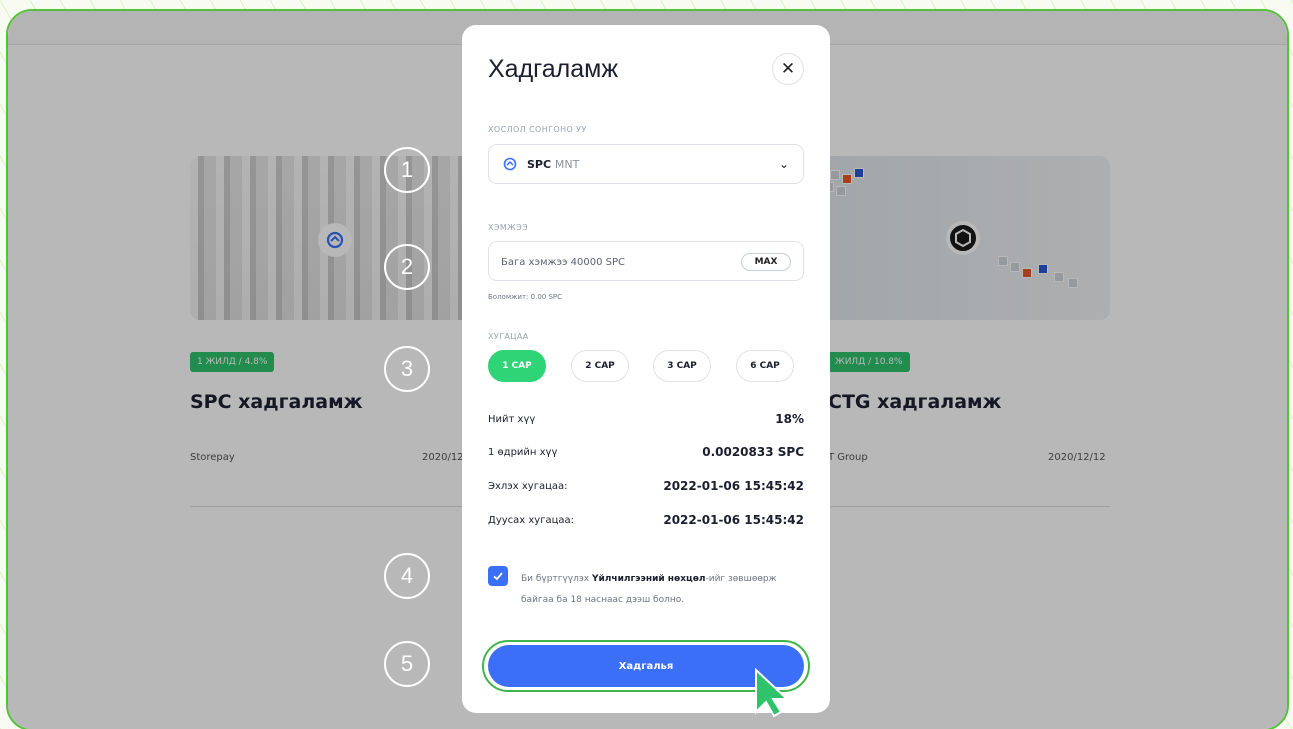 This screenshot has width=1293, height=729. What do you see at coordinates (531, 520) in the screenshot?
I see `end-date-label: Дуусах хугацаа:` at bounding box center [531, 520].